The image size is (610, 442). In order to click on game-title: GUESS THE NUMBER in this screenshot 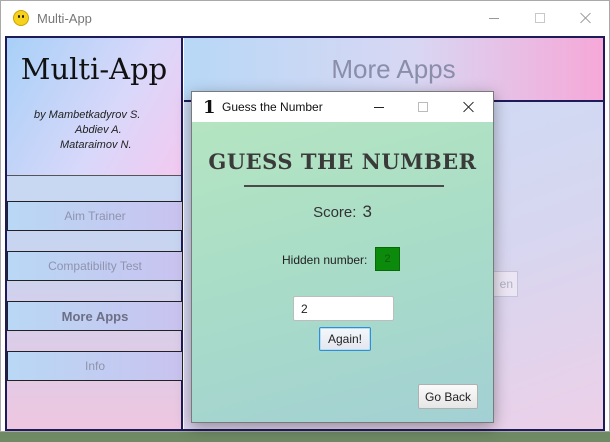, I will do `click(342, 161)`.